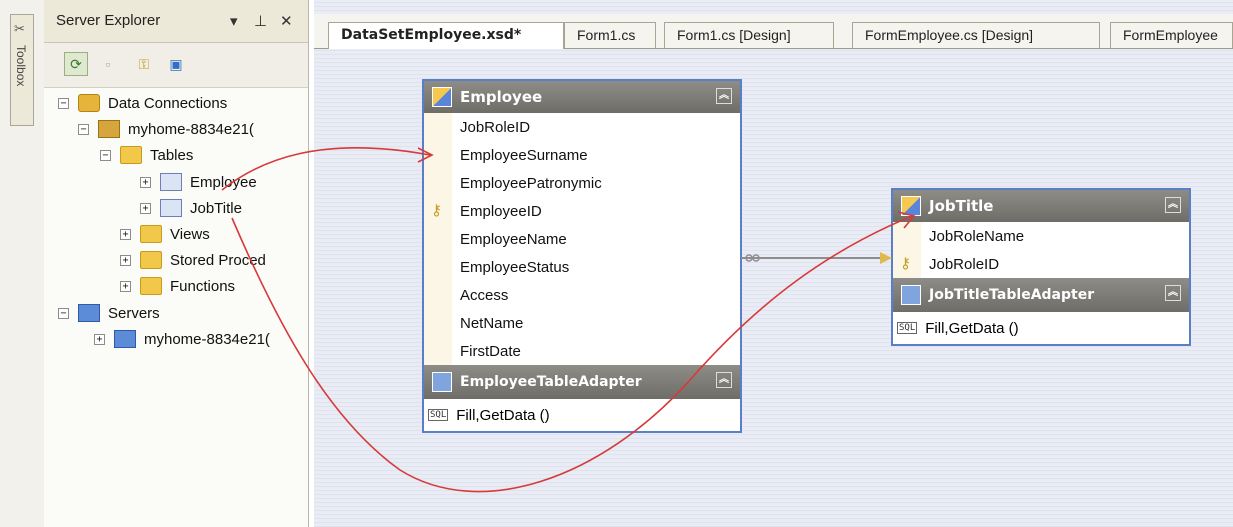 The width and height of the screenshot is (1233, 527). Describe the element at coordinates (977, 236) in the screenshot. I see `column-name: JobRoleName` at that location.